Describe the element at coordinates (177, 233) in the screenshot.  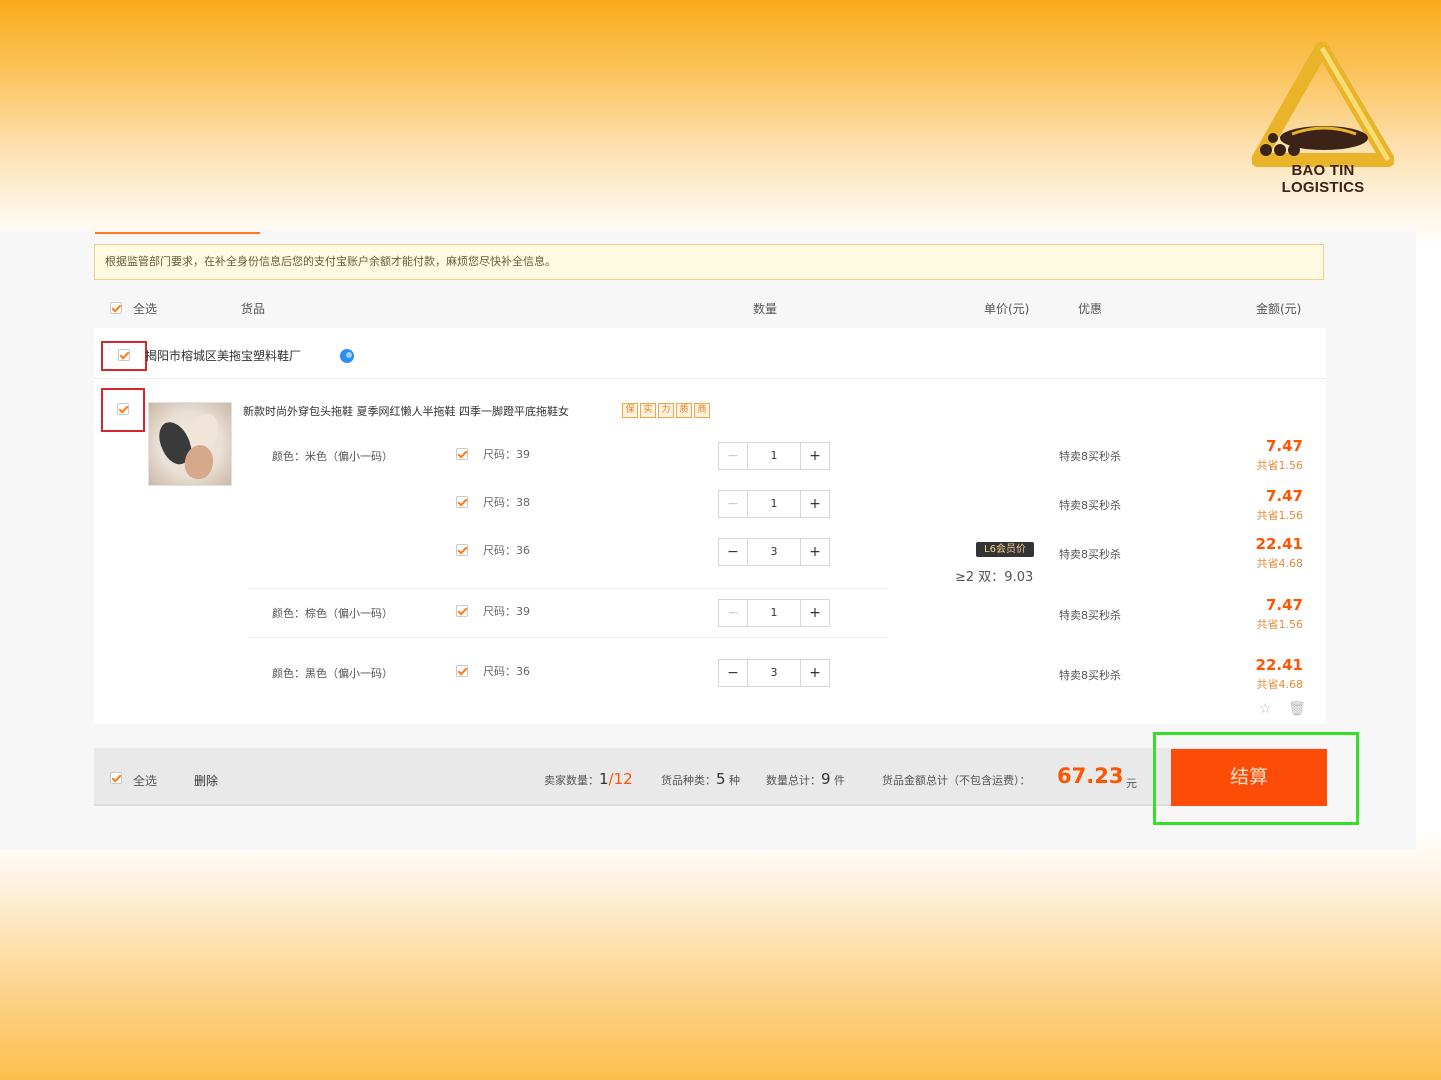
I see `active-tab-underline` at that location.